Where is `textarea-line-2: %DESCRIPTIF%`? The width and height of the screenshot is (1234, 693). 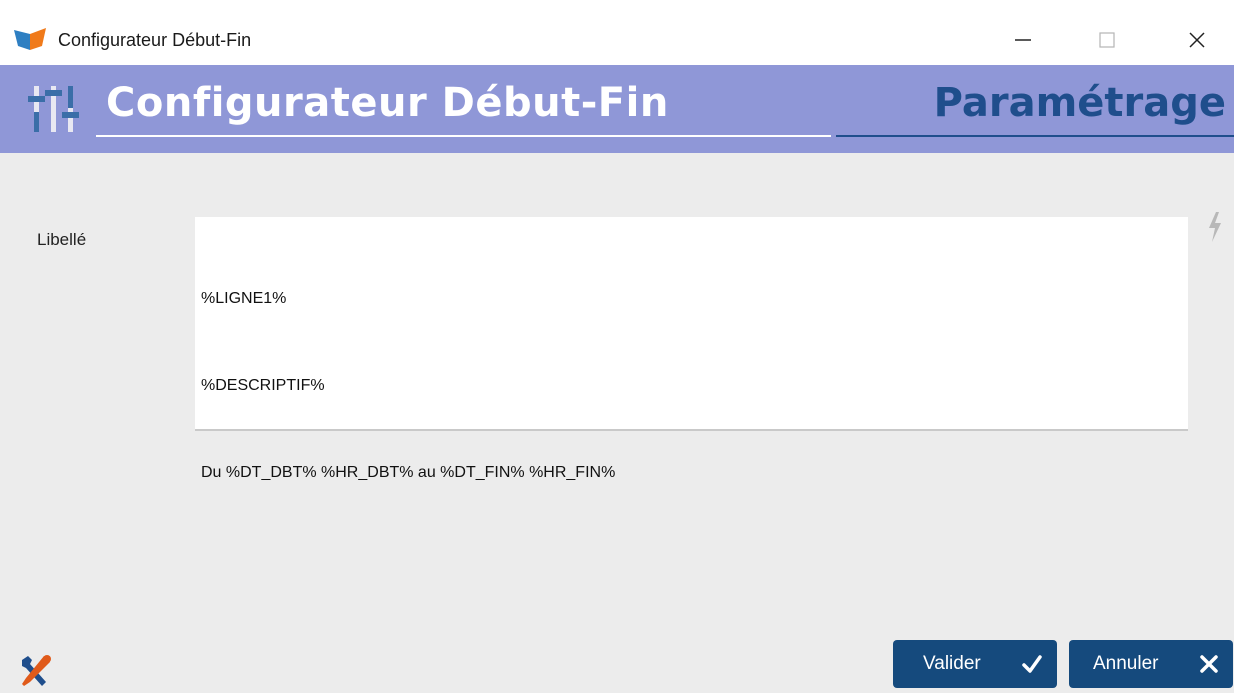
textarea-line-2: %DESCRIPTIF% is located at coordinates (263, 385).